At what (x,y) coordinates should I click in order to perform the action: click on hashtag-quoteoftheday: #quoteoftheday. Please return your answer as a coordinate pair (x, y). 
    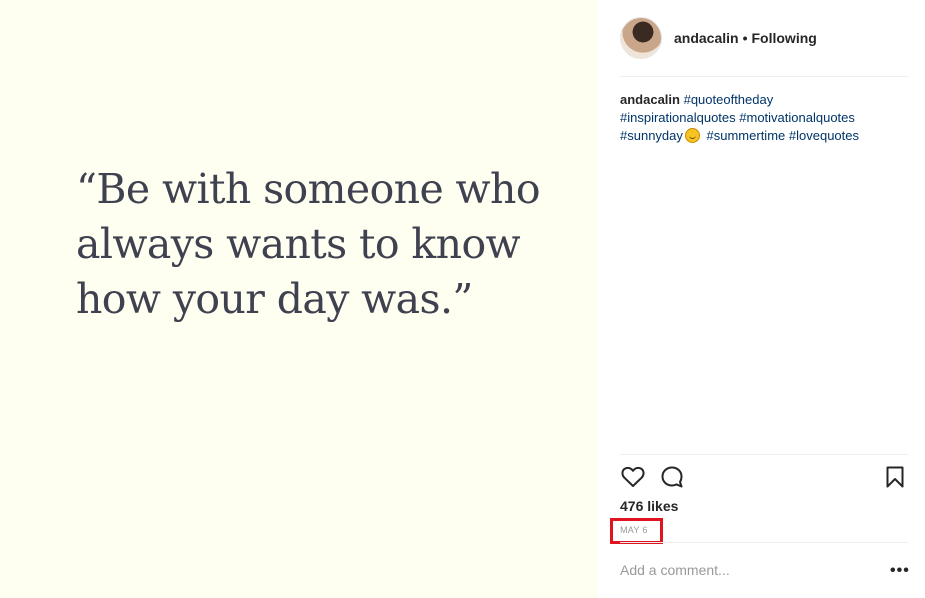
    Looking at the image, I should click on (729, 99).